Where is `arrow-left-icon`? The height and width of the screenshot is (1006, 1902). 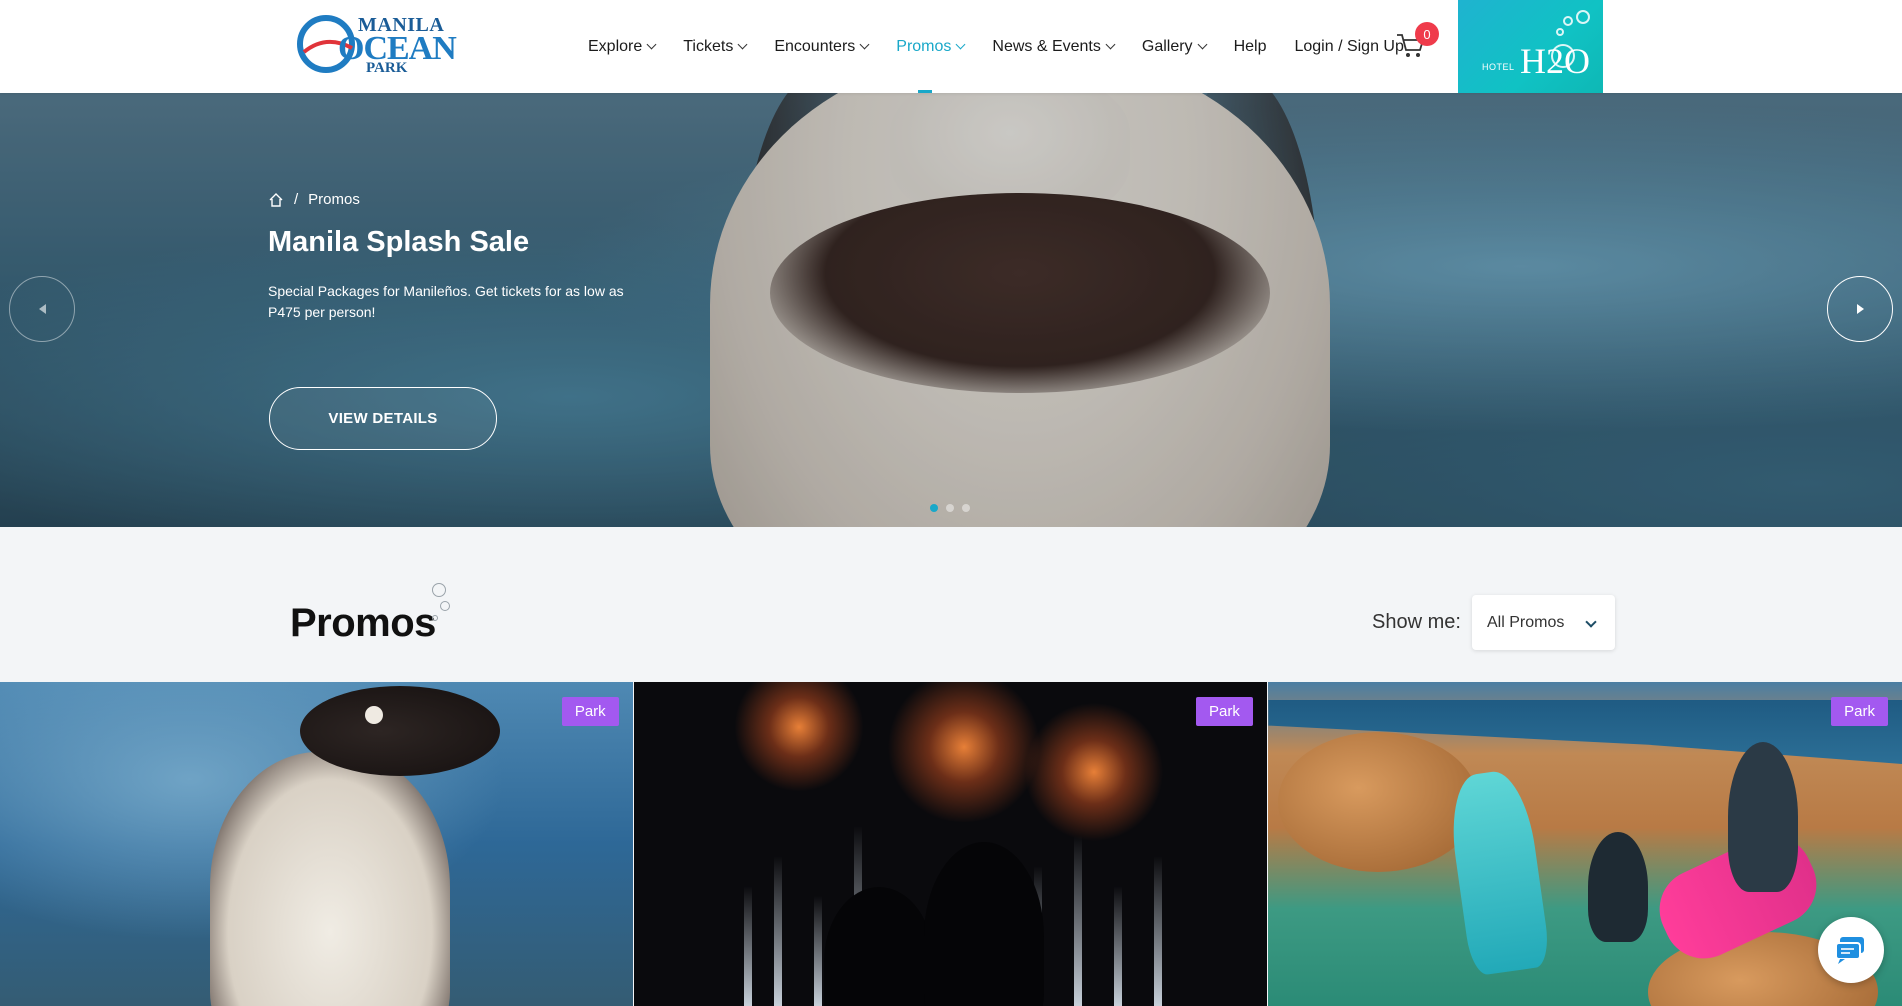 arrow-left-icon is located at coordinates (42, 309).